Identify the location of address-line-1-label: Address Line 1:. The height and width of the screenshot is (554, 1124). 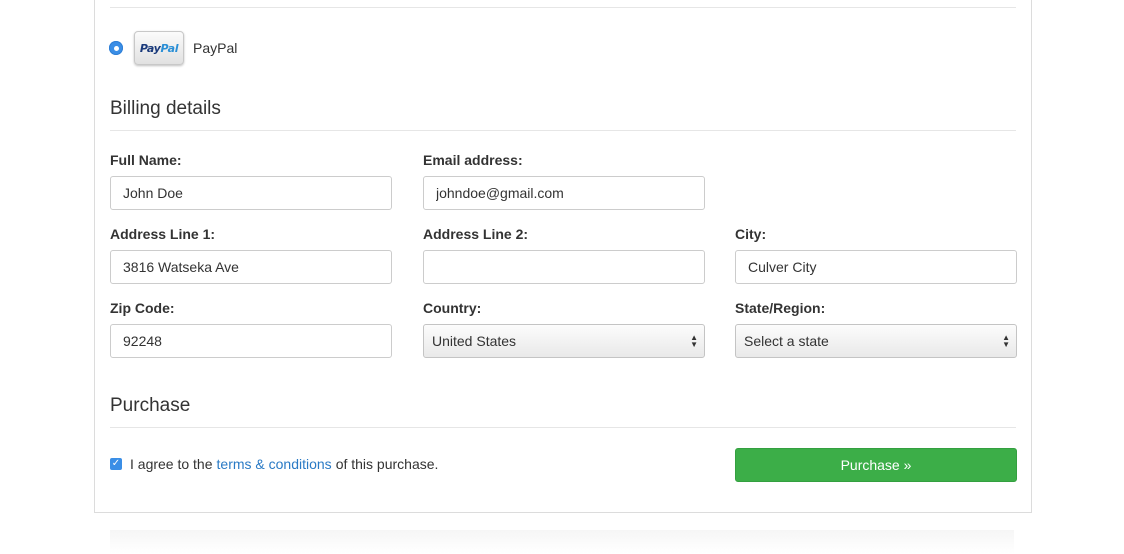
(163, 234).